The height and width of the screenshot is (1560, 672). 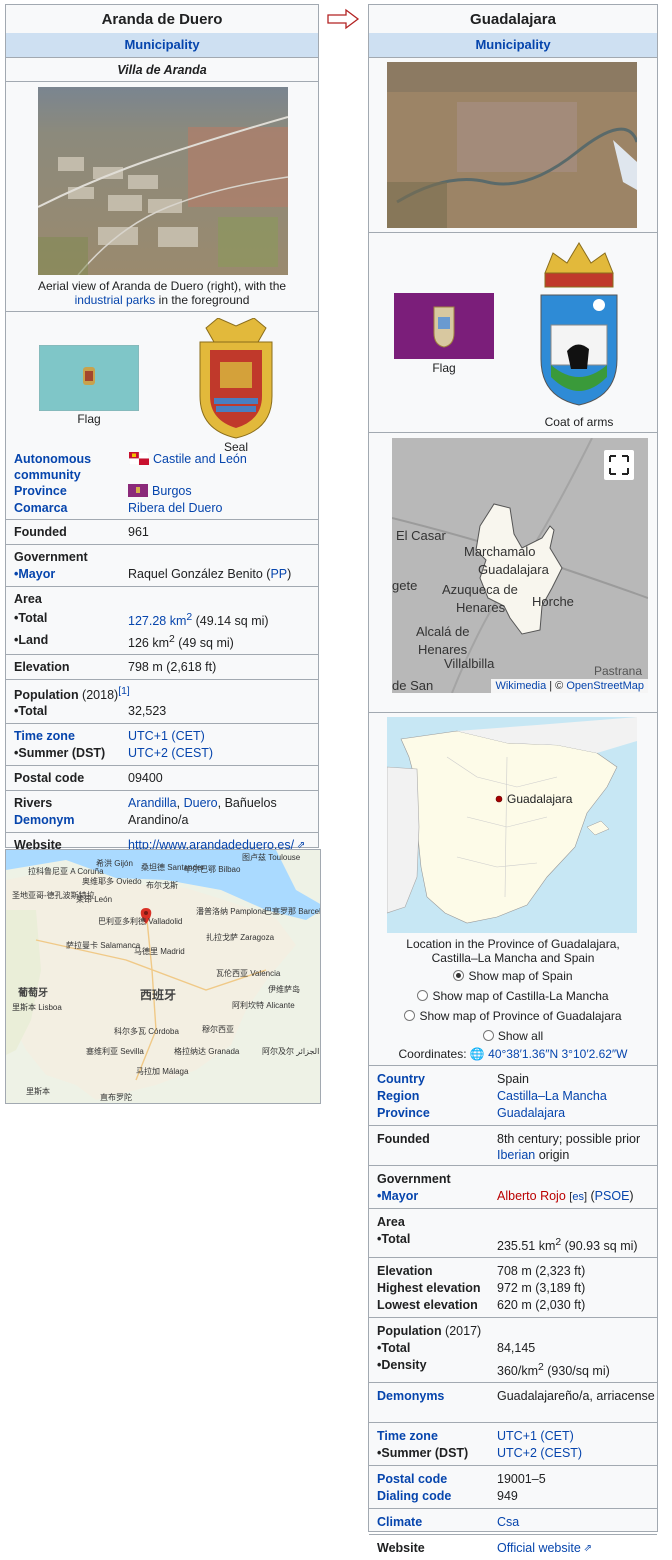 What do you see at coordinates (152, 803) in the screenshot?
I see `river-link-1: Arandilla` at bounding box center [152, 803].